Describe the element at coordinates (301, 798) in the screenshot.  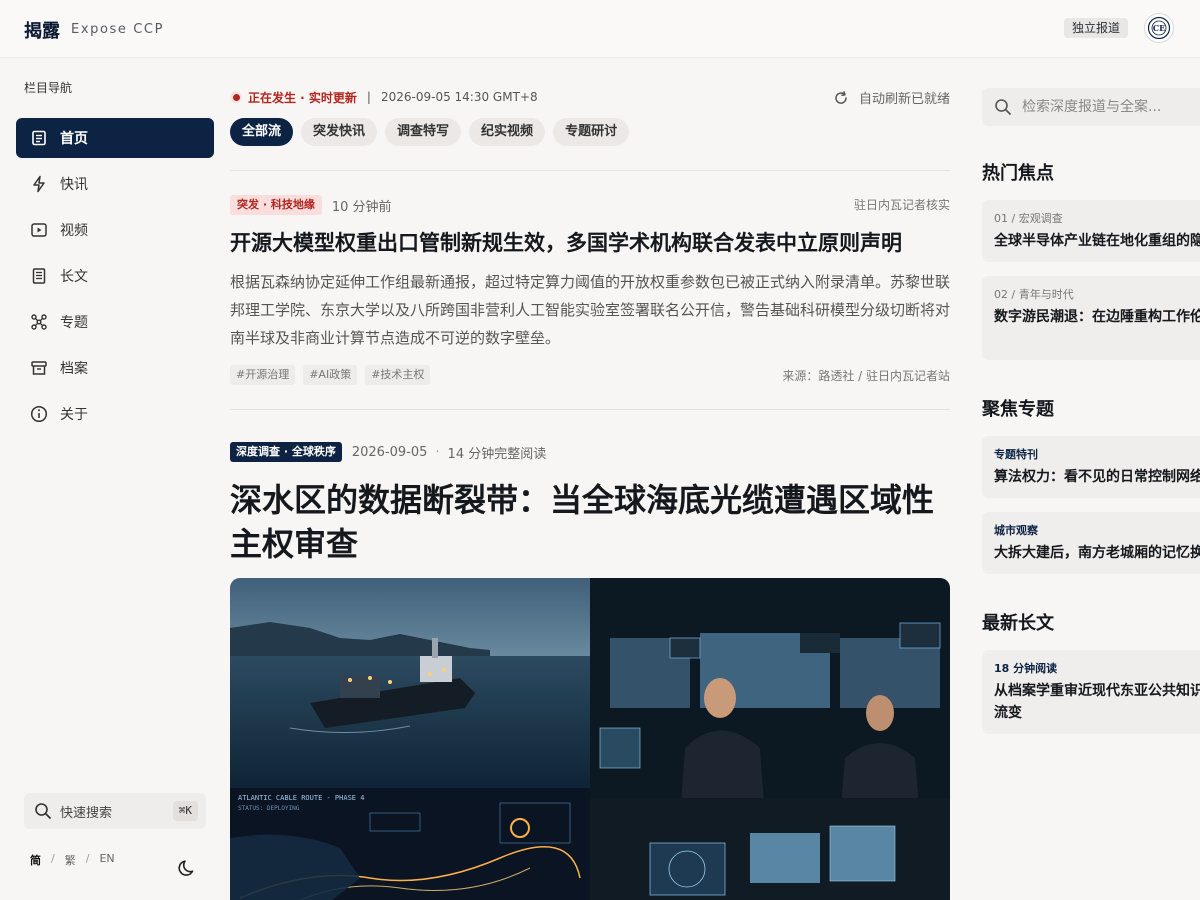
I see `map-route-label: ATLANTIC CABLE ROUTE - PHASE 4` at that location.